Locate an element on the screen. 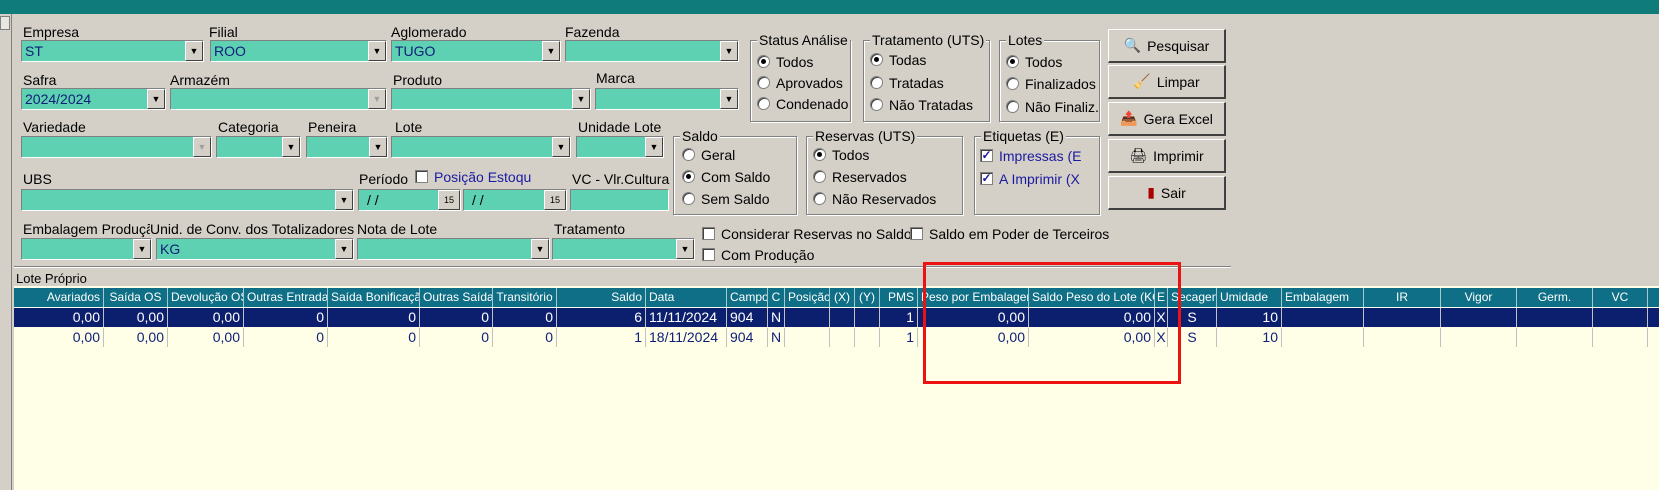 This screenshot has width=1659, height=490. col-header: Umidade is located at coordinates (1249, 297).